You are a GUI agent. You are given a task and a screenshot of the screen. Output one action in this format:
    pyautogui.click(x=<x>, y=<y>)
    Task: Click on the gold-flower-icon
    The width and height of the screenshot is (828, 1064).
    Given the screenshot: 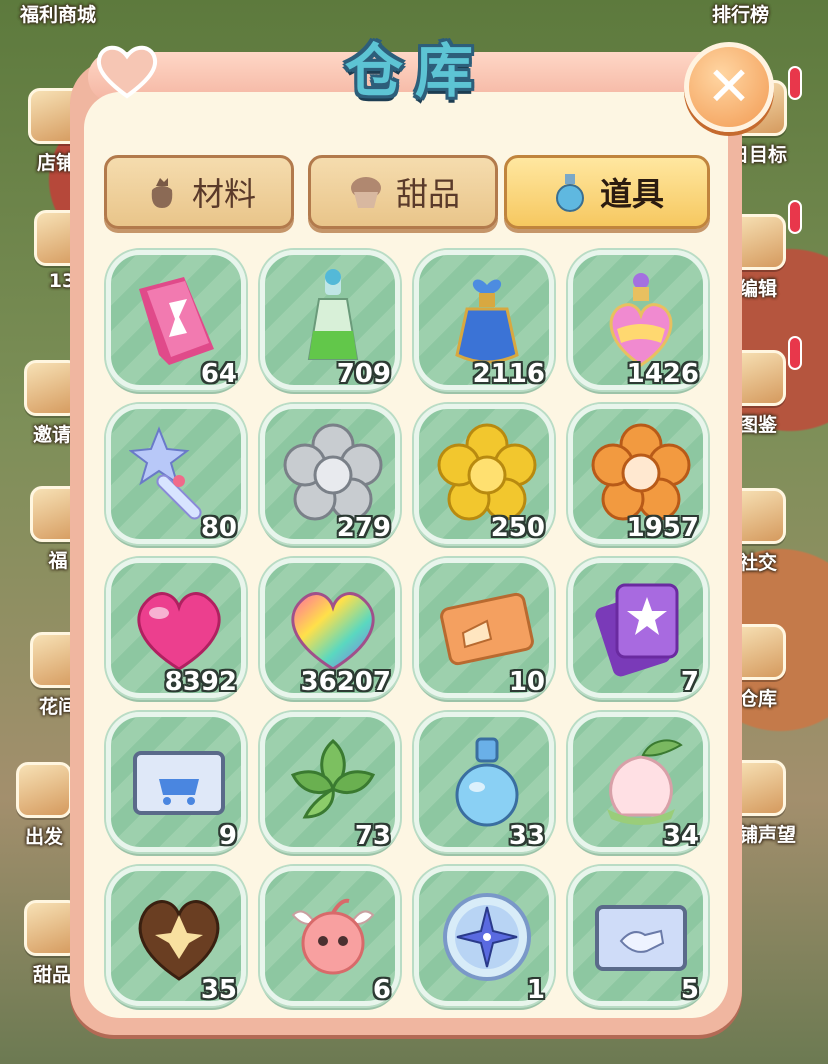 What is the action you would take?
    pyautogui.click(x=487, y=472)
    